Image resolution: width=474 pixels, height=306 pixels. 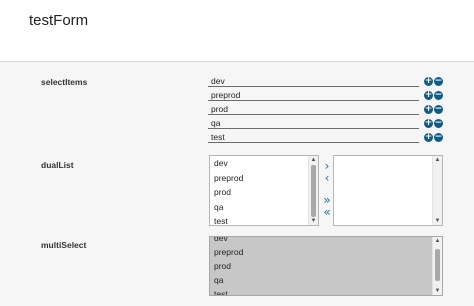 I want to click on selectitems-value: preprod, so click(x=226, y=95).